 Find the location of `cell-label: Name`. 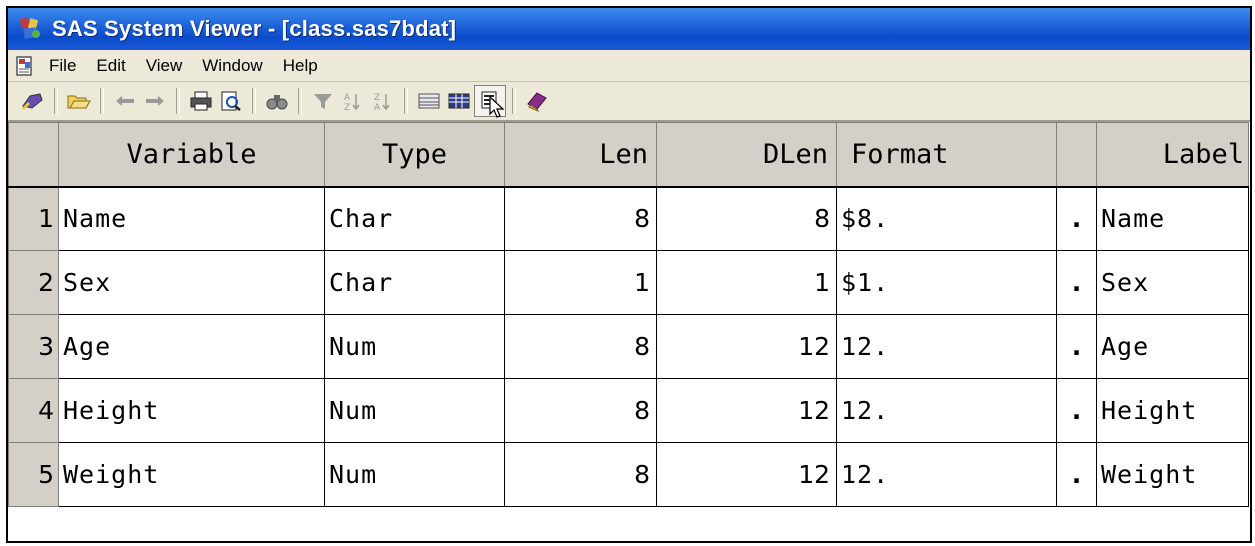

cell-label: Name is located at coordinates (1172, 218).